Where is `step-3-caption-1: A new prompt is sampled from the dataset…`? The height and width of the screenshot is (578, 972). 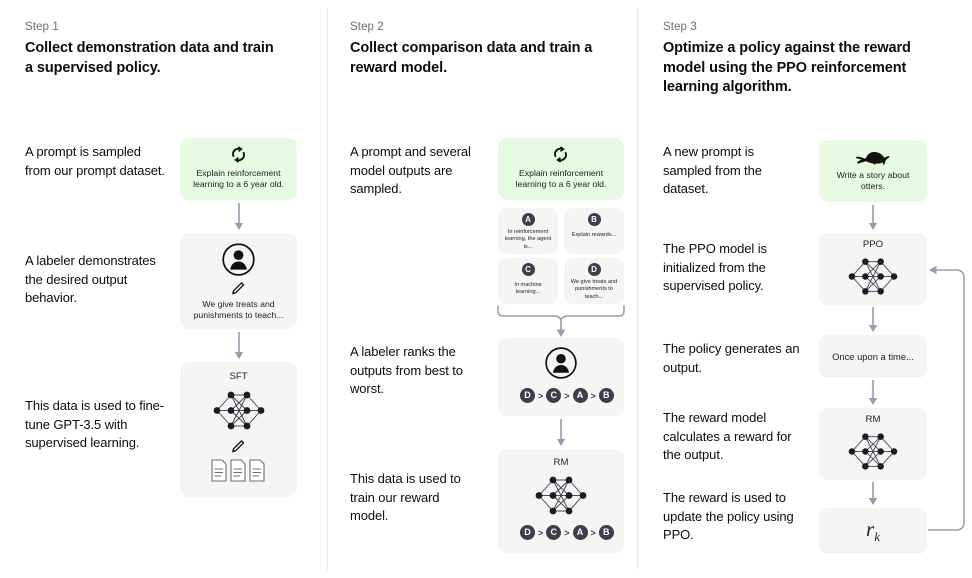
step-3-caption-1: A new prompt is sampled from the dataset… is located at coordinates (712, 170).